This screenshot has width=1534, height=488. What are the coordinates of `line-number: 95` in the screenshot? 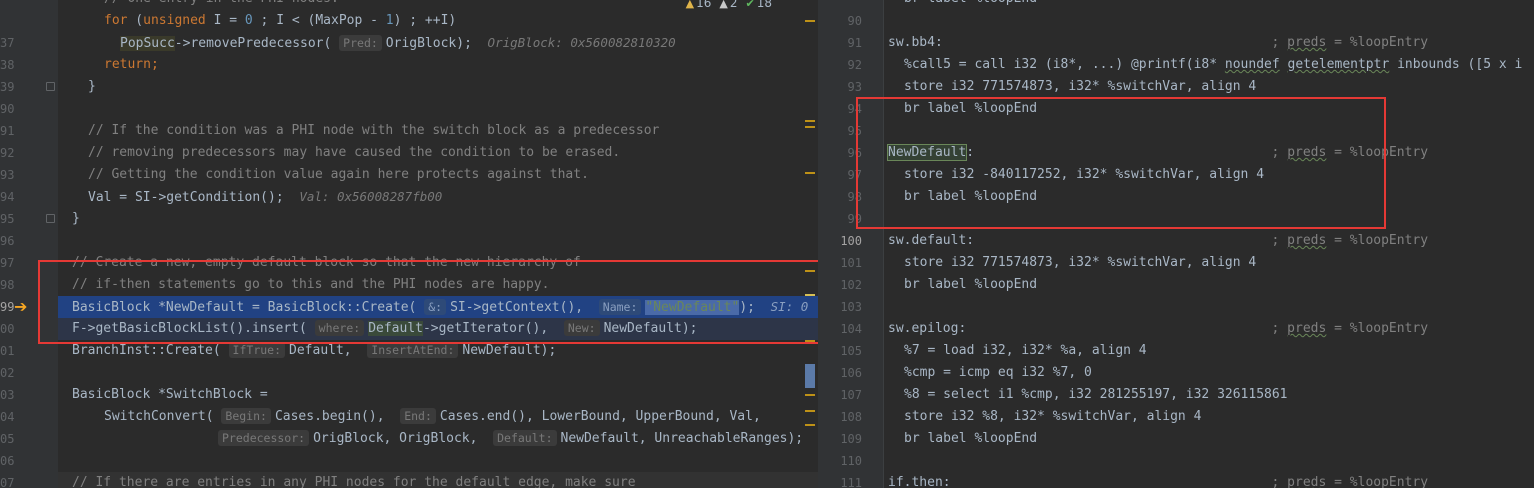 It's located at (7, 219).